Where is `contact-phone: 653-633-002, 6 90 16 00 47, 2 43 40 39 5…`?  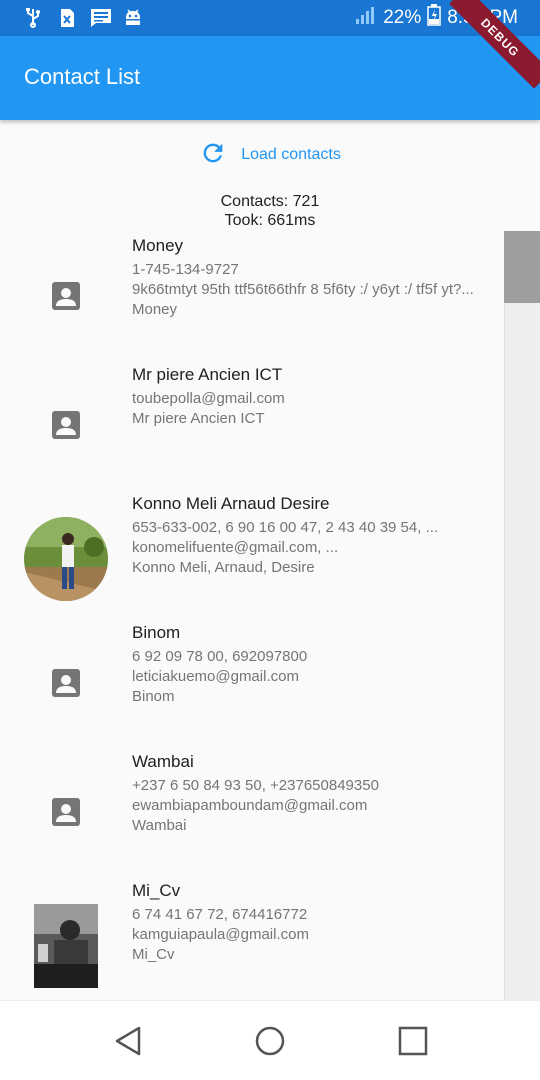
contact-phone: 653-633-002, 6 90 16 00 47, 2 43 40 39 5… is located at coordinates (285, 527).